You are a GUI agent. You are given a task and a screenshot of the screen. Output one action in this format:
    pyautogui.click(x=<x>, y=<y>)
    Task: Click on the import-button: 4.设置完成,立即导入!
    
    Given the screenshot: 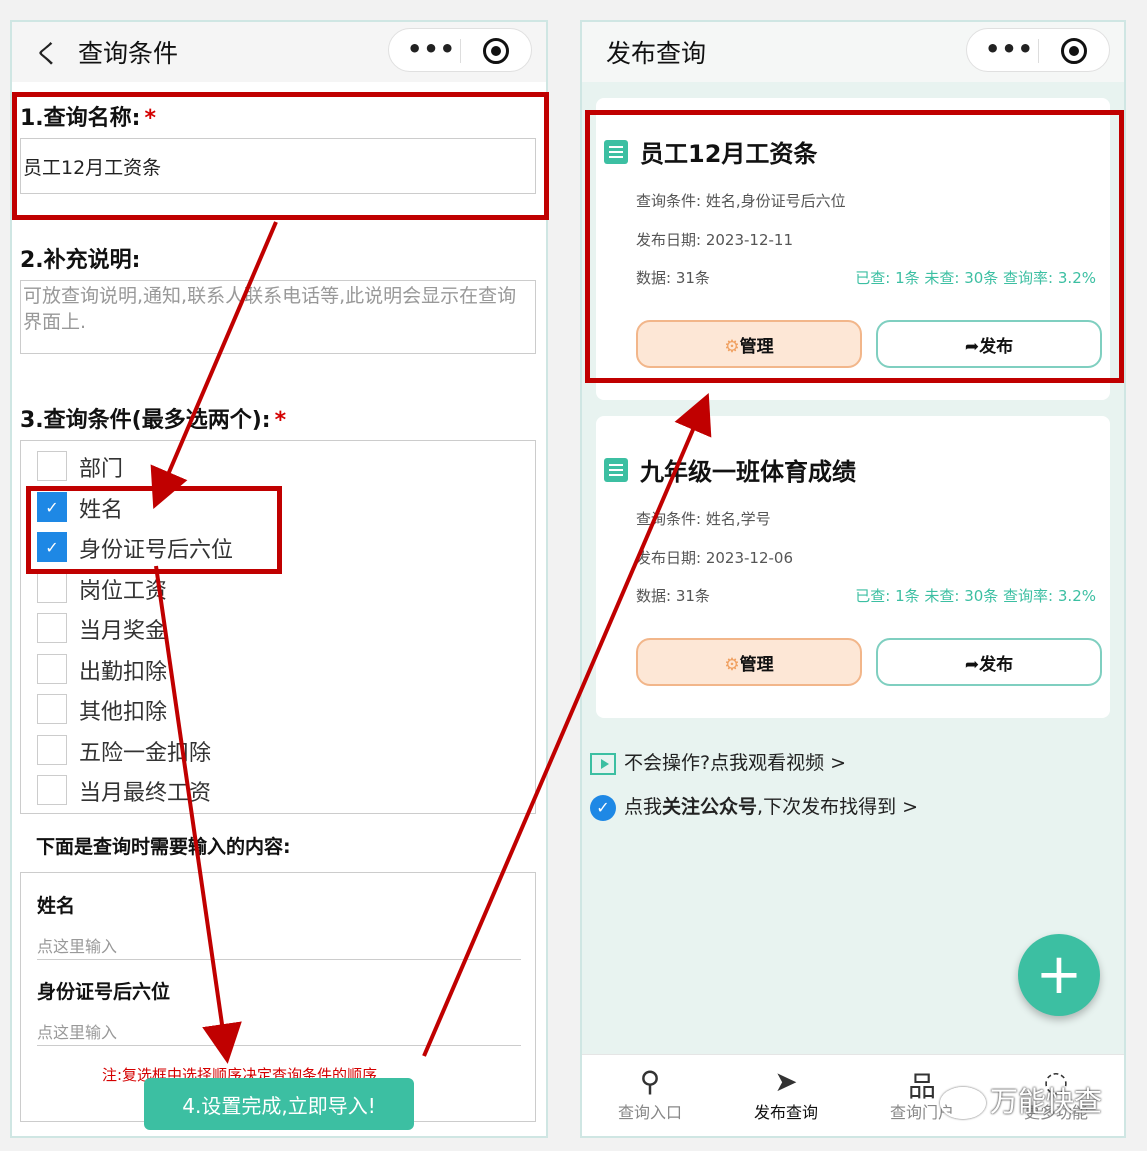 What is the action you would take?
    pyautogui.click(x=279, y=1104)
    